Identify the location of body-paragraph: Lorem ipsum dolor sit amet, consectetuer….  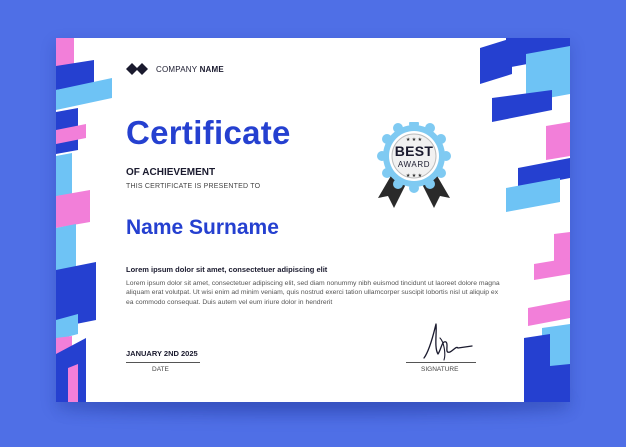
(313, 293).